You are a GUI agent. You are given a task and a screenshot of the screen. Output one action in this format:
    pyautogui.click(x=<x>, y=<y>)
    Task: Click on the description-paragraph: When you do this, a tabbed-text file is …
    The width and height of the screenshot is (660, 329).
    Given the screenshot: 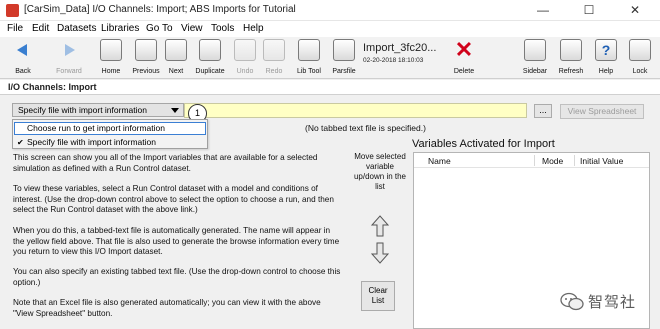 What is the action you would take?
    pyautogui.click(x=176, y=241)
    